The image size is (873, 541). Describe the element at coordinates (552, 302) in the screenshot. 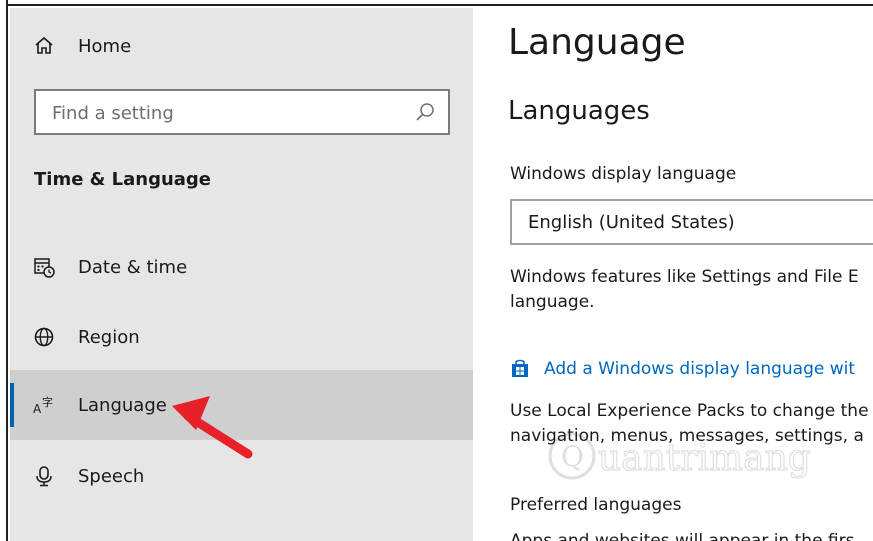

I see `display-language-description-line2: language.` at that location.